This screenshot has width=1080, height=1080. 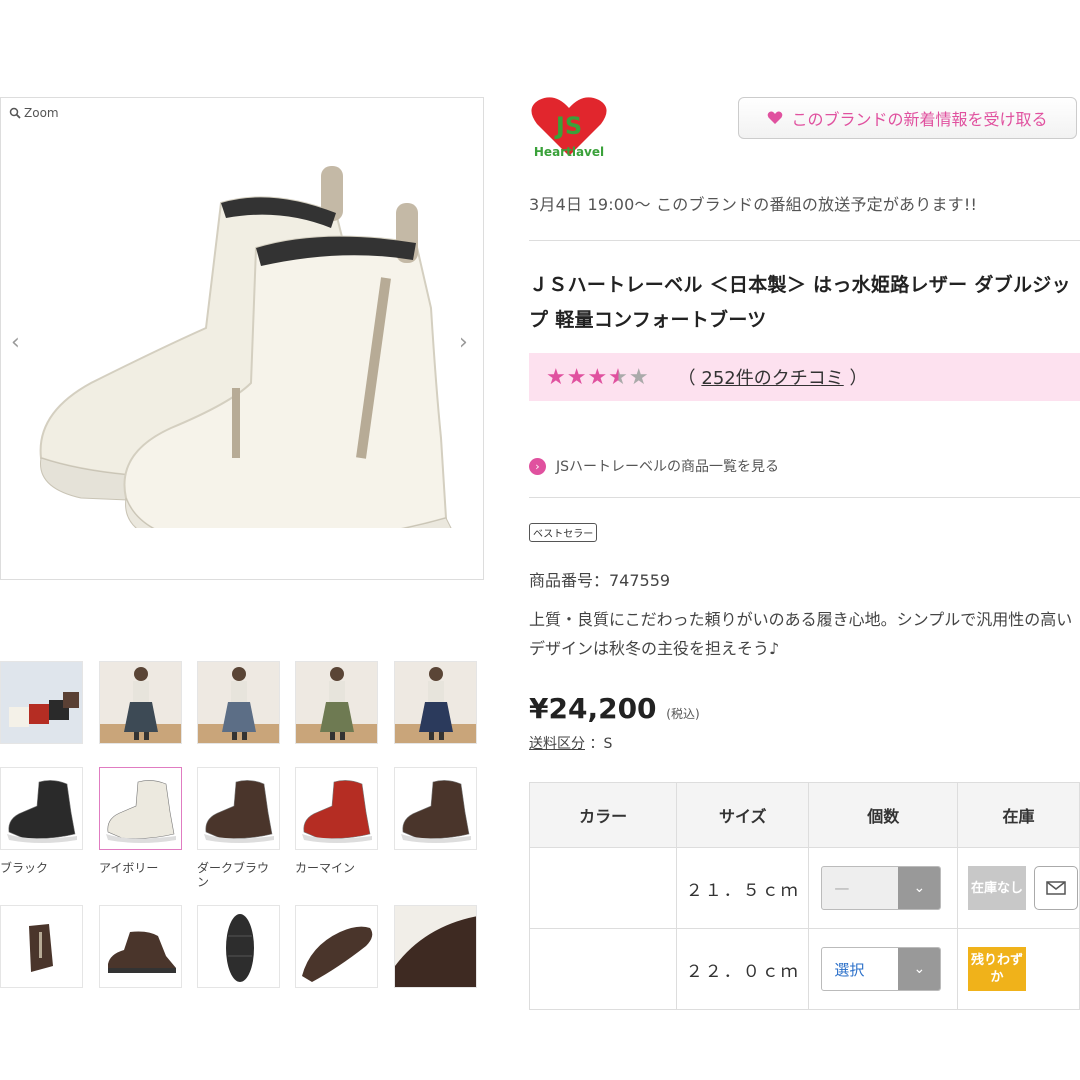 What do you see at coordinates (569, 152) in the screenshot?
I see `svg-text: Heartlavel` at bounding box center [569, 152].